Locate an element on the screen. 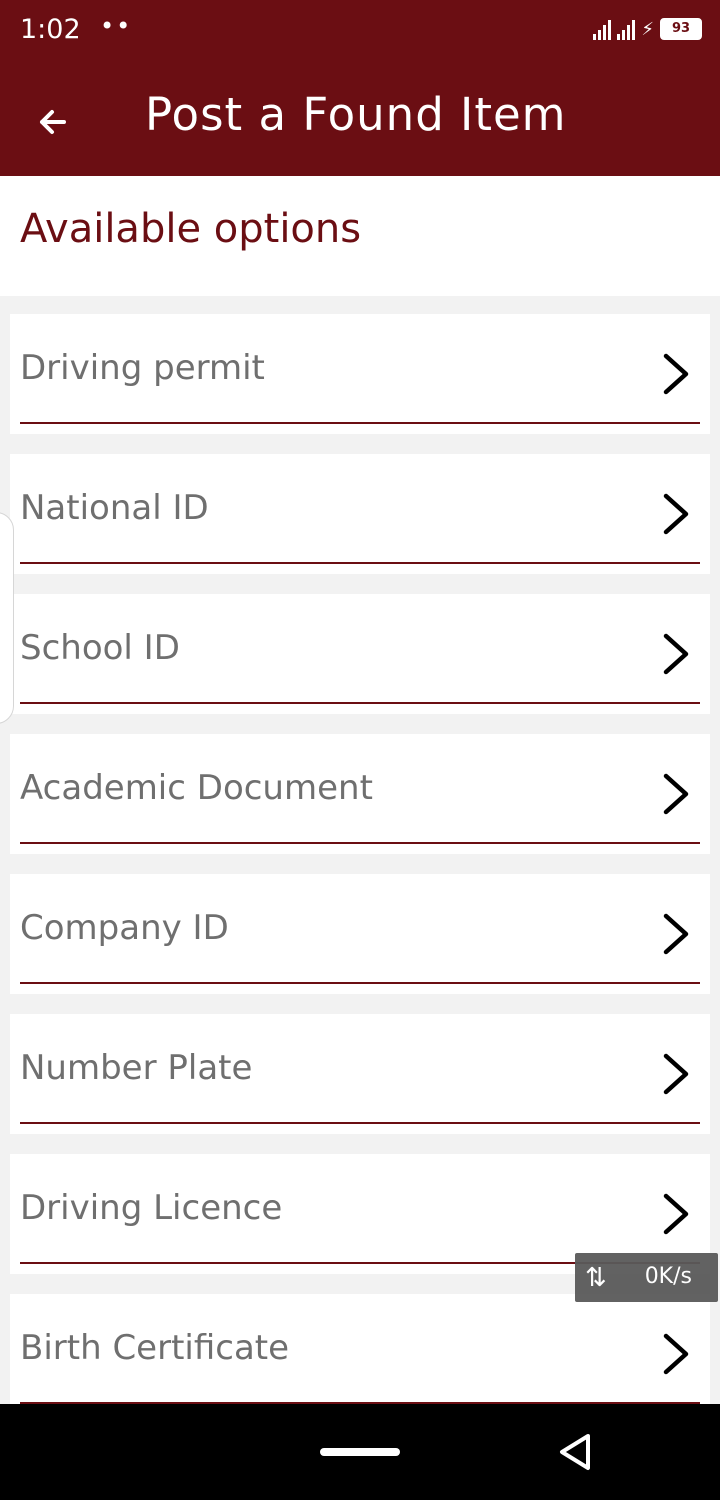  option-label: Driving Licence is located at coordinates (151, 1208).